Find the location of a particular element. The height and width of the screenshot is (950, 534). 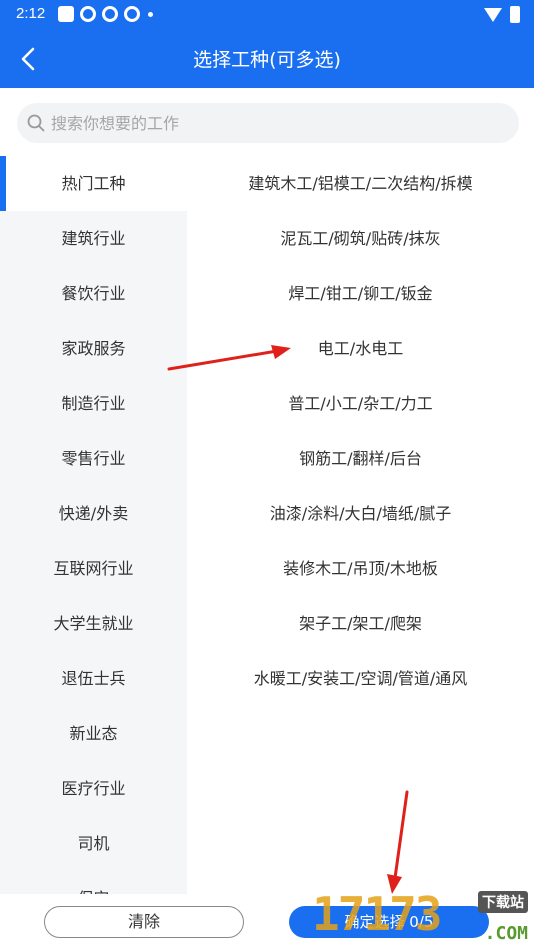

job-type-item: 建筑木工/铝模工/二次结构/拆模 is located at coordinates (360, 183).